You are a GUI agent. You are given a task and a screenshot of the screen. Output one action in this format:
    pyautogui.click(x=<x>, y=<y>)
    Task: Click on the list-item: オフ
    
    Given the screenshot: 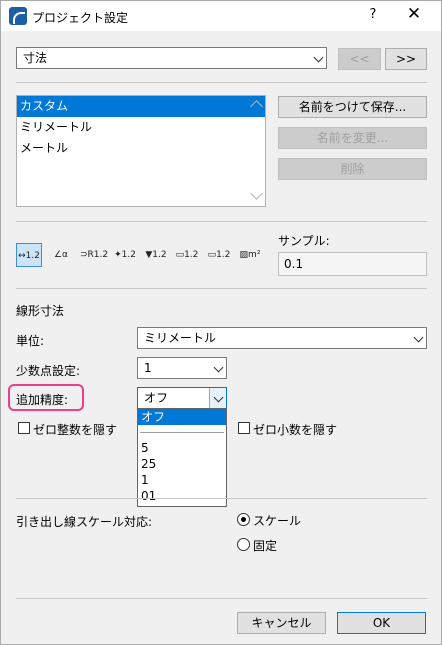 What is the action you would take?
    pyautogui.click(x=182, y=417)
    